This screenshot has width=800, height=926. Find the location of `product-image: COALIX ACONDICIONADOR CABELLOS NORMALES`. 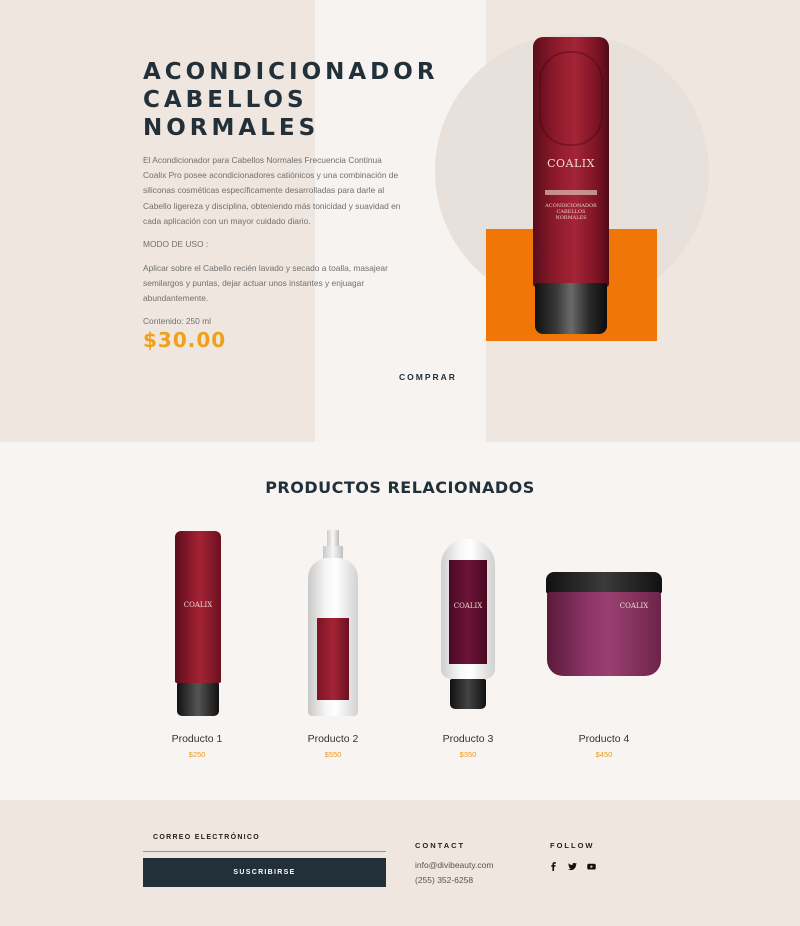

product-image: COALIX ACONDICIONADOR CABELLOS NORMALES is located at coordinates (571, 185).